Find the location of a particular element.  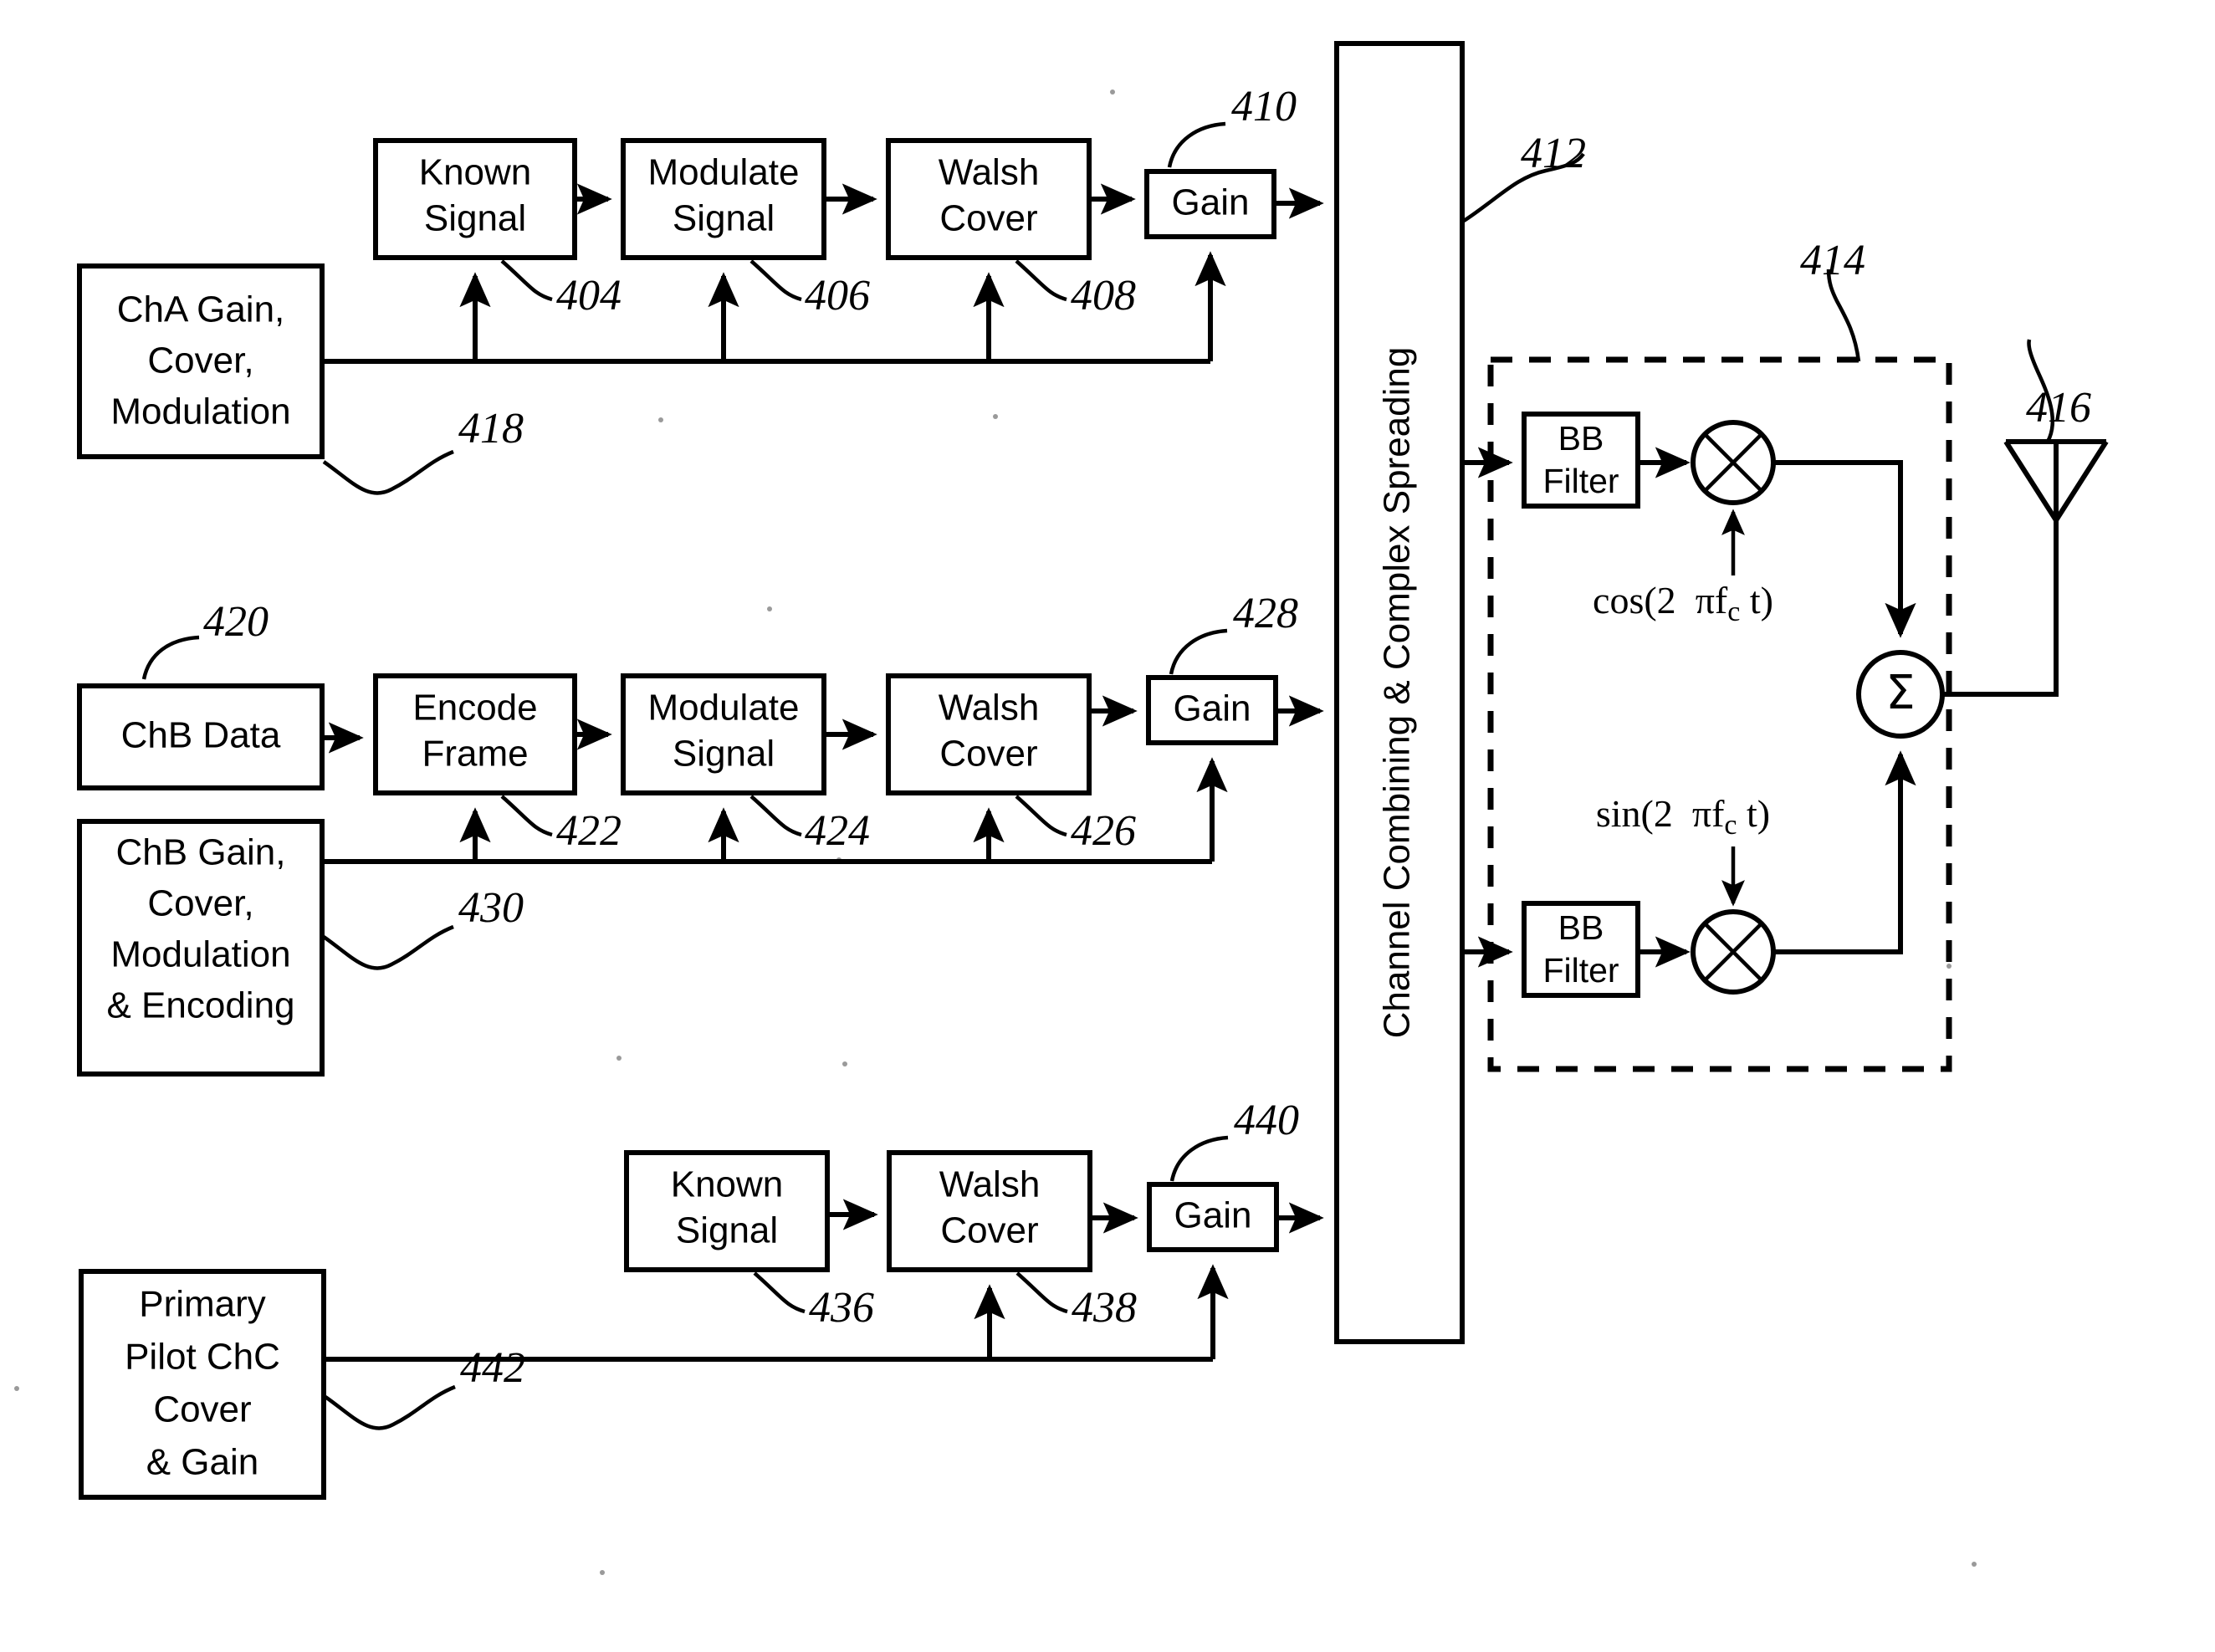

ref-412: 412 is located at coordinates (1554, 154).